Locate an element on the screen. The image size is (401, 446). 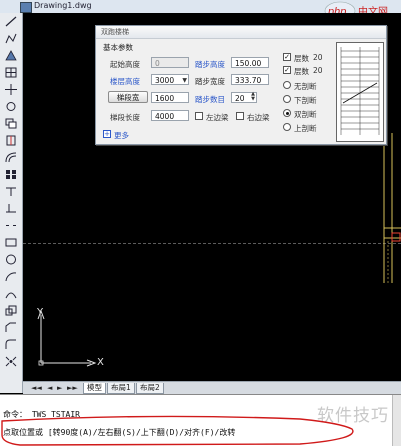
stair-preview is located at coordinates (360, 92).